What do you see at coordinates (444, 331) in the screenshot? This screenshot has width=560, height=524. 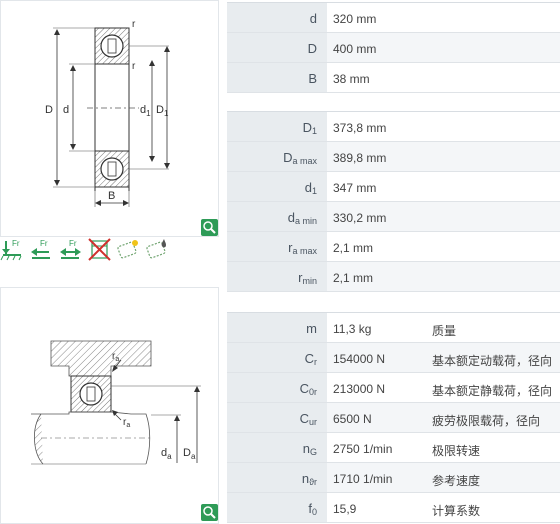 I see `param-description: 质量` at bounding box center [444, 331].